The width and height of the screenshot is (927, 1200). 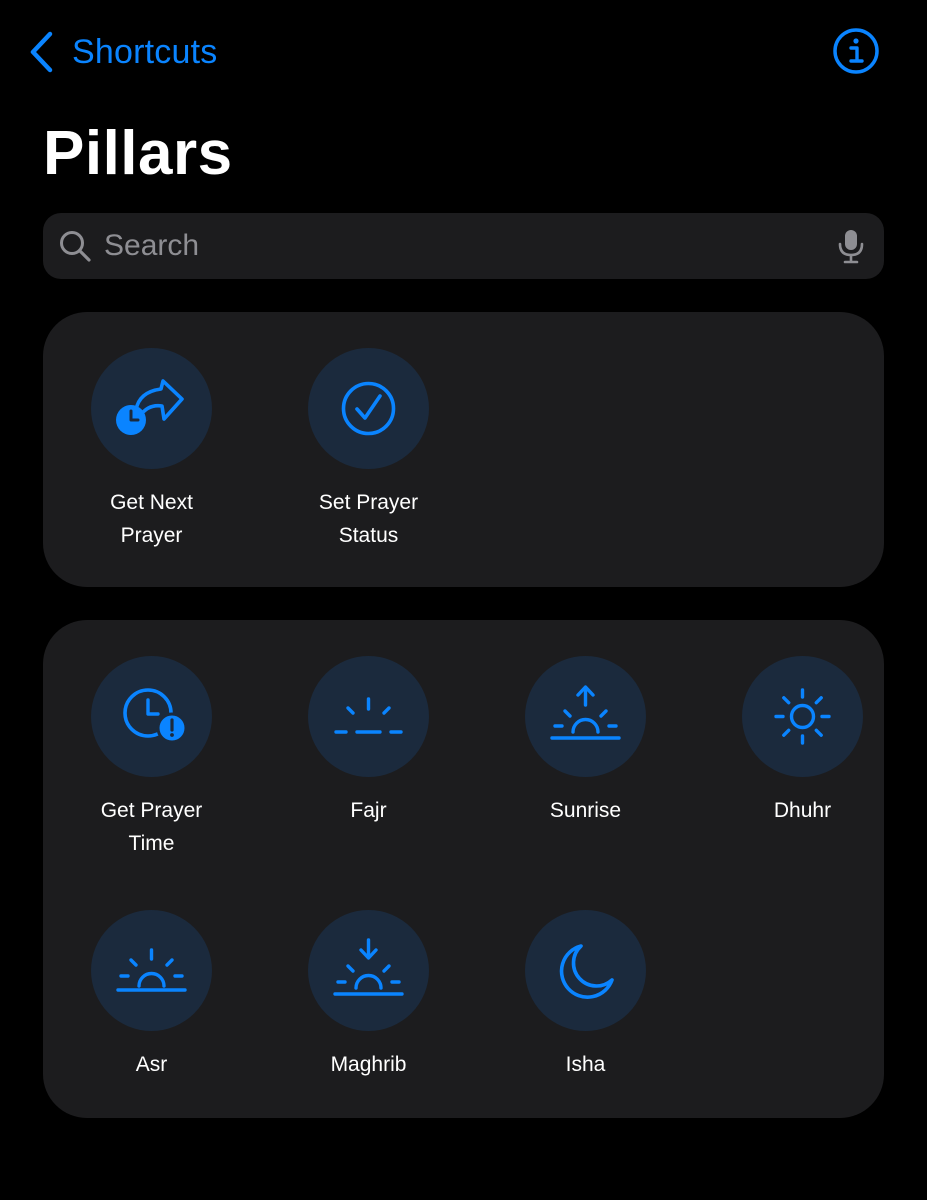 I want to click on sunset-icon, so click(x=368, y=967).